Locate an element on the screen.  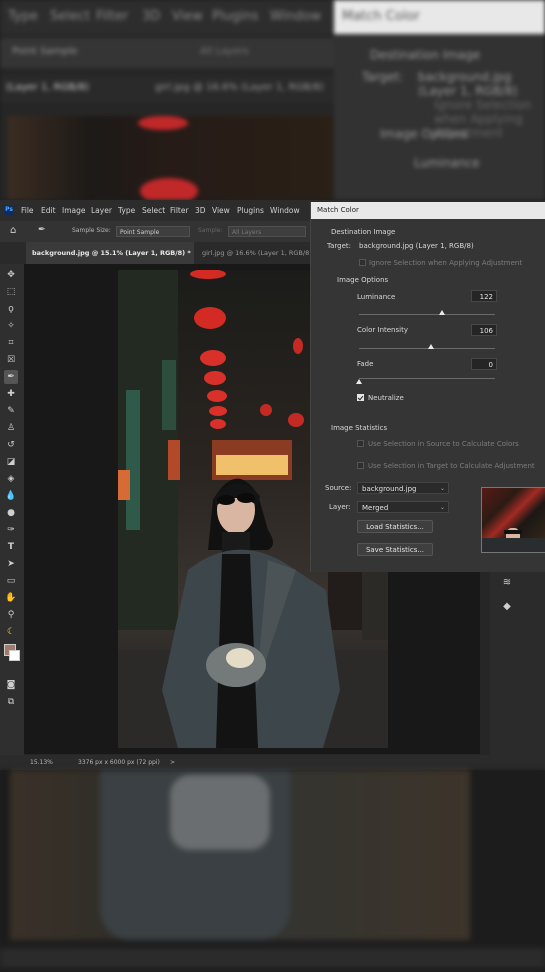
blur-tool-icon: 💧 is located at coordinates (11, 496).